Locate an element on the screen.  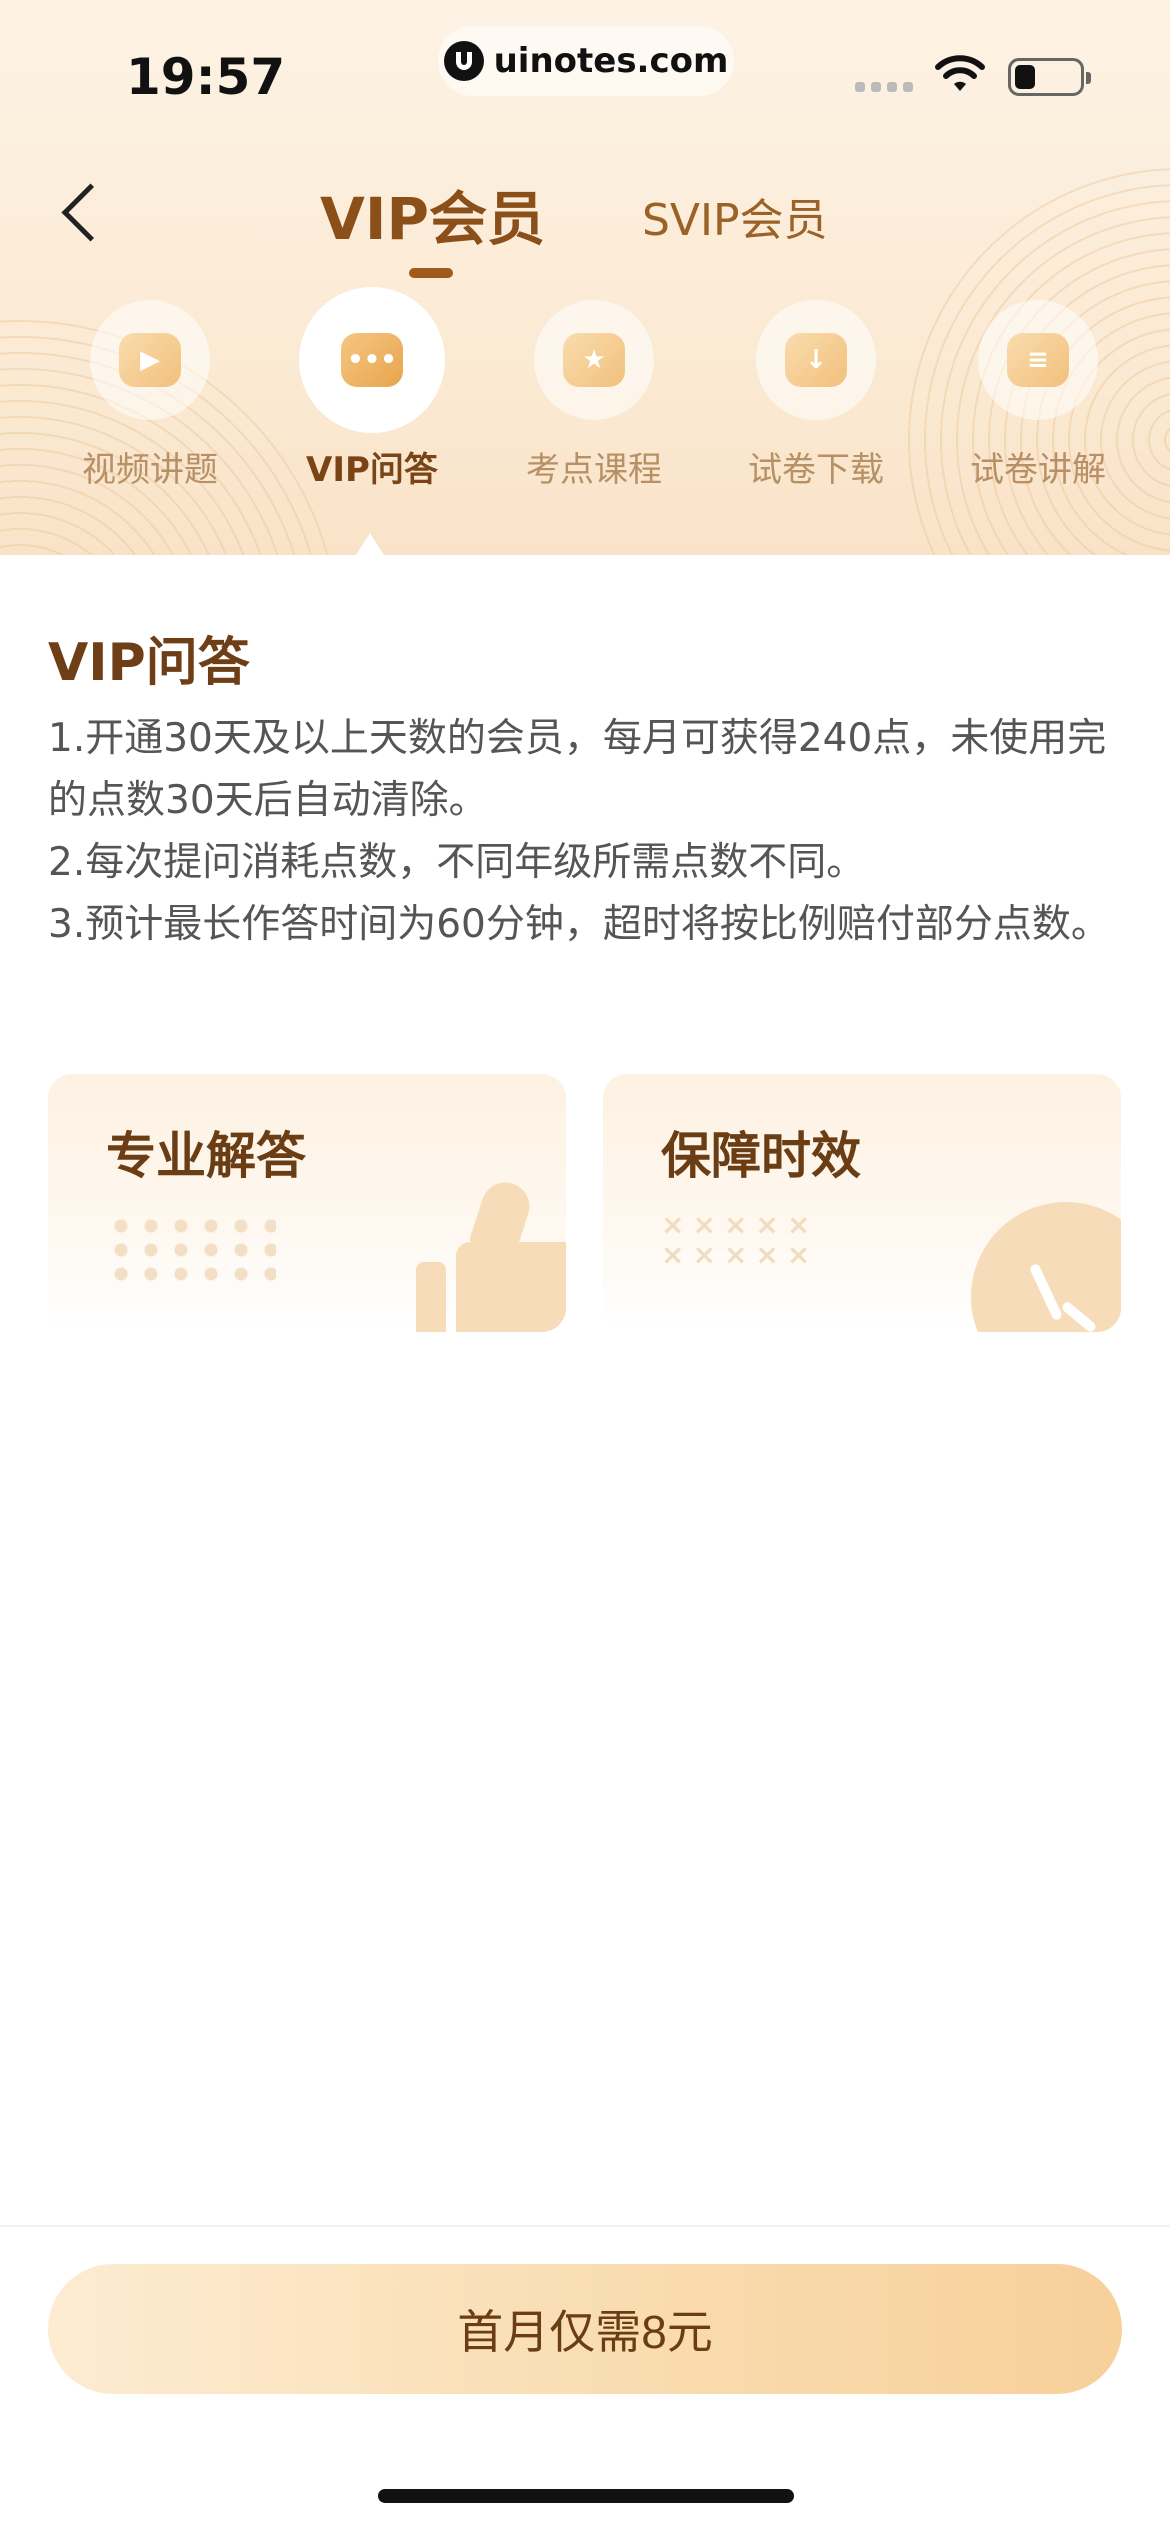
feature-video: ▶ 视频讲题 is located at coordinates (150, 395).